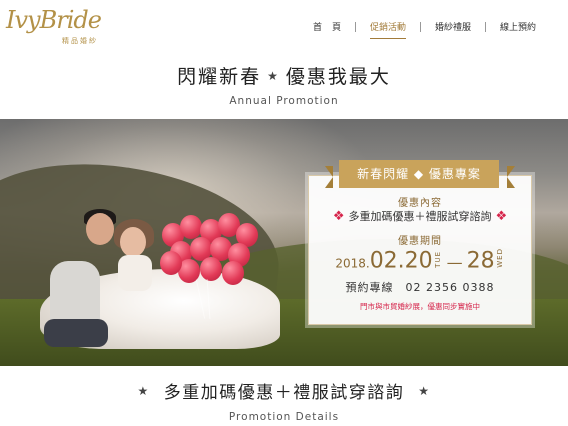 Image resolution: width=568 pixels, height=426 pixels. Describe the element at coordinates (388, 29) in the screenshot. I see `nav-item-promotion: 促銷活動` at that location.